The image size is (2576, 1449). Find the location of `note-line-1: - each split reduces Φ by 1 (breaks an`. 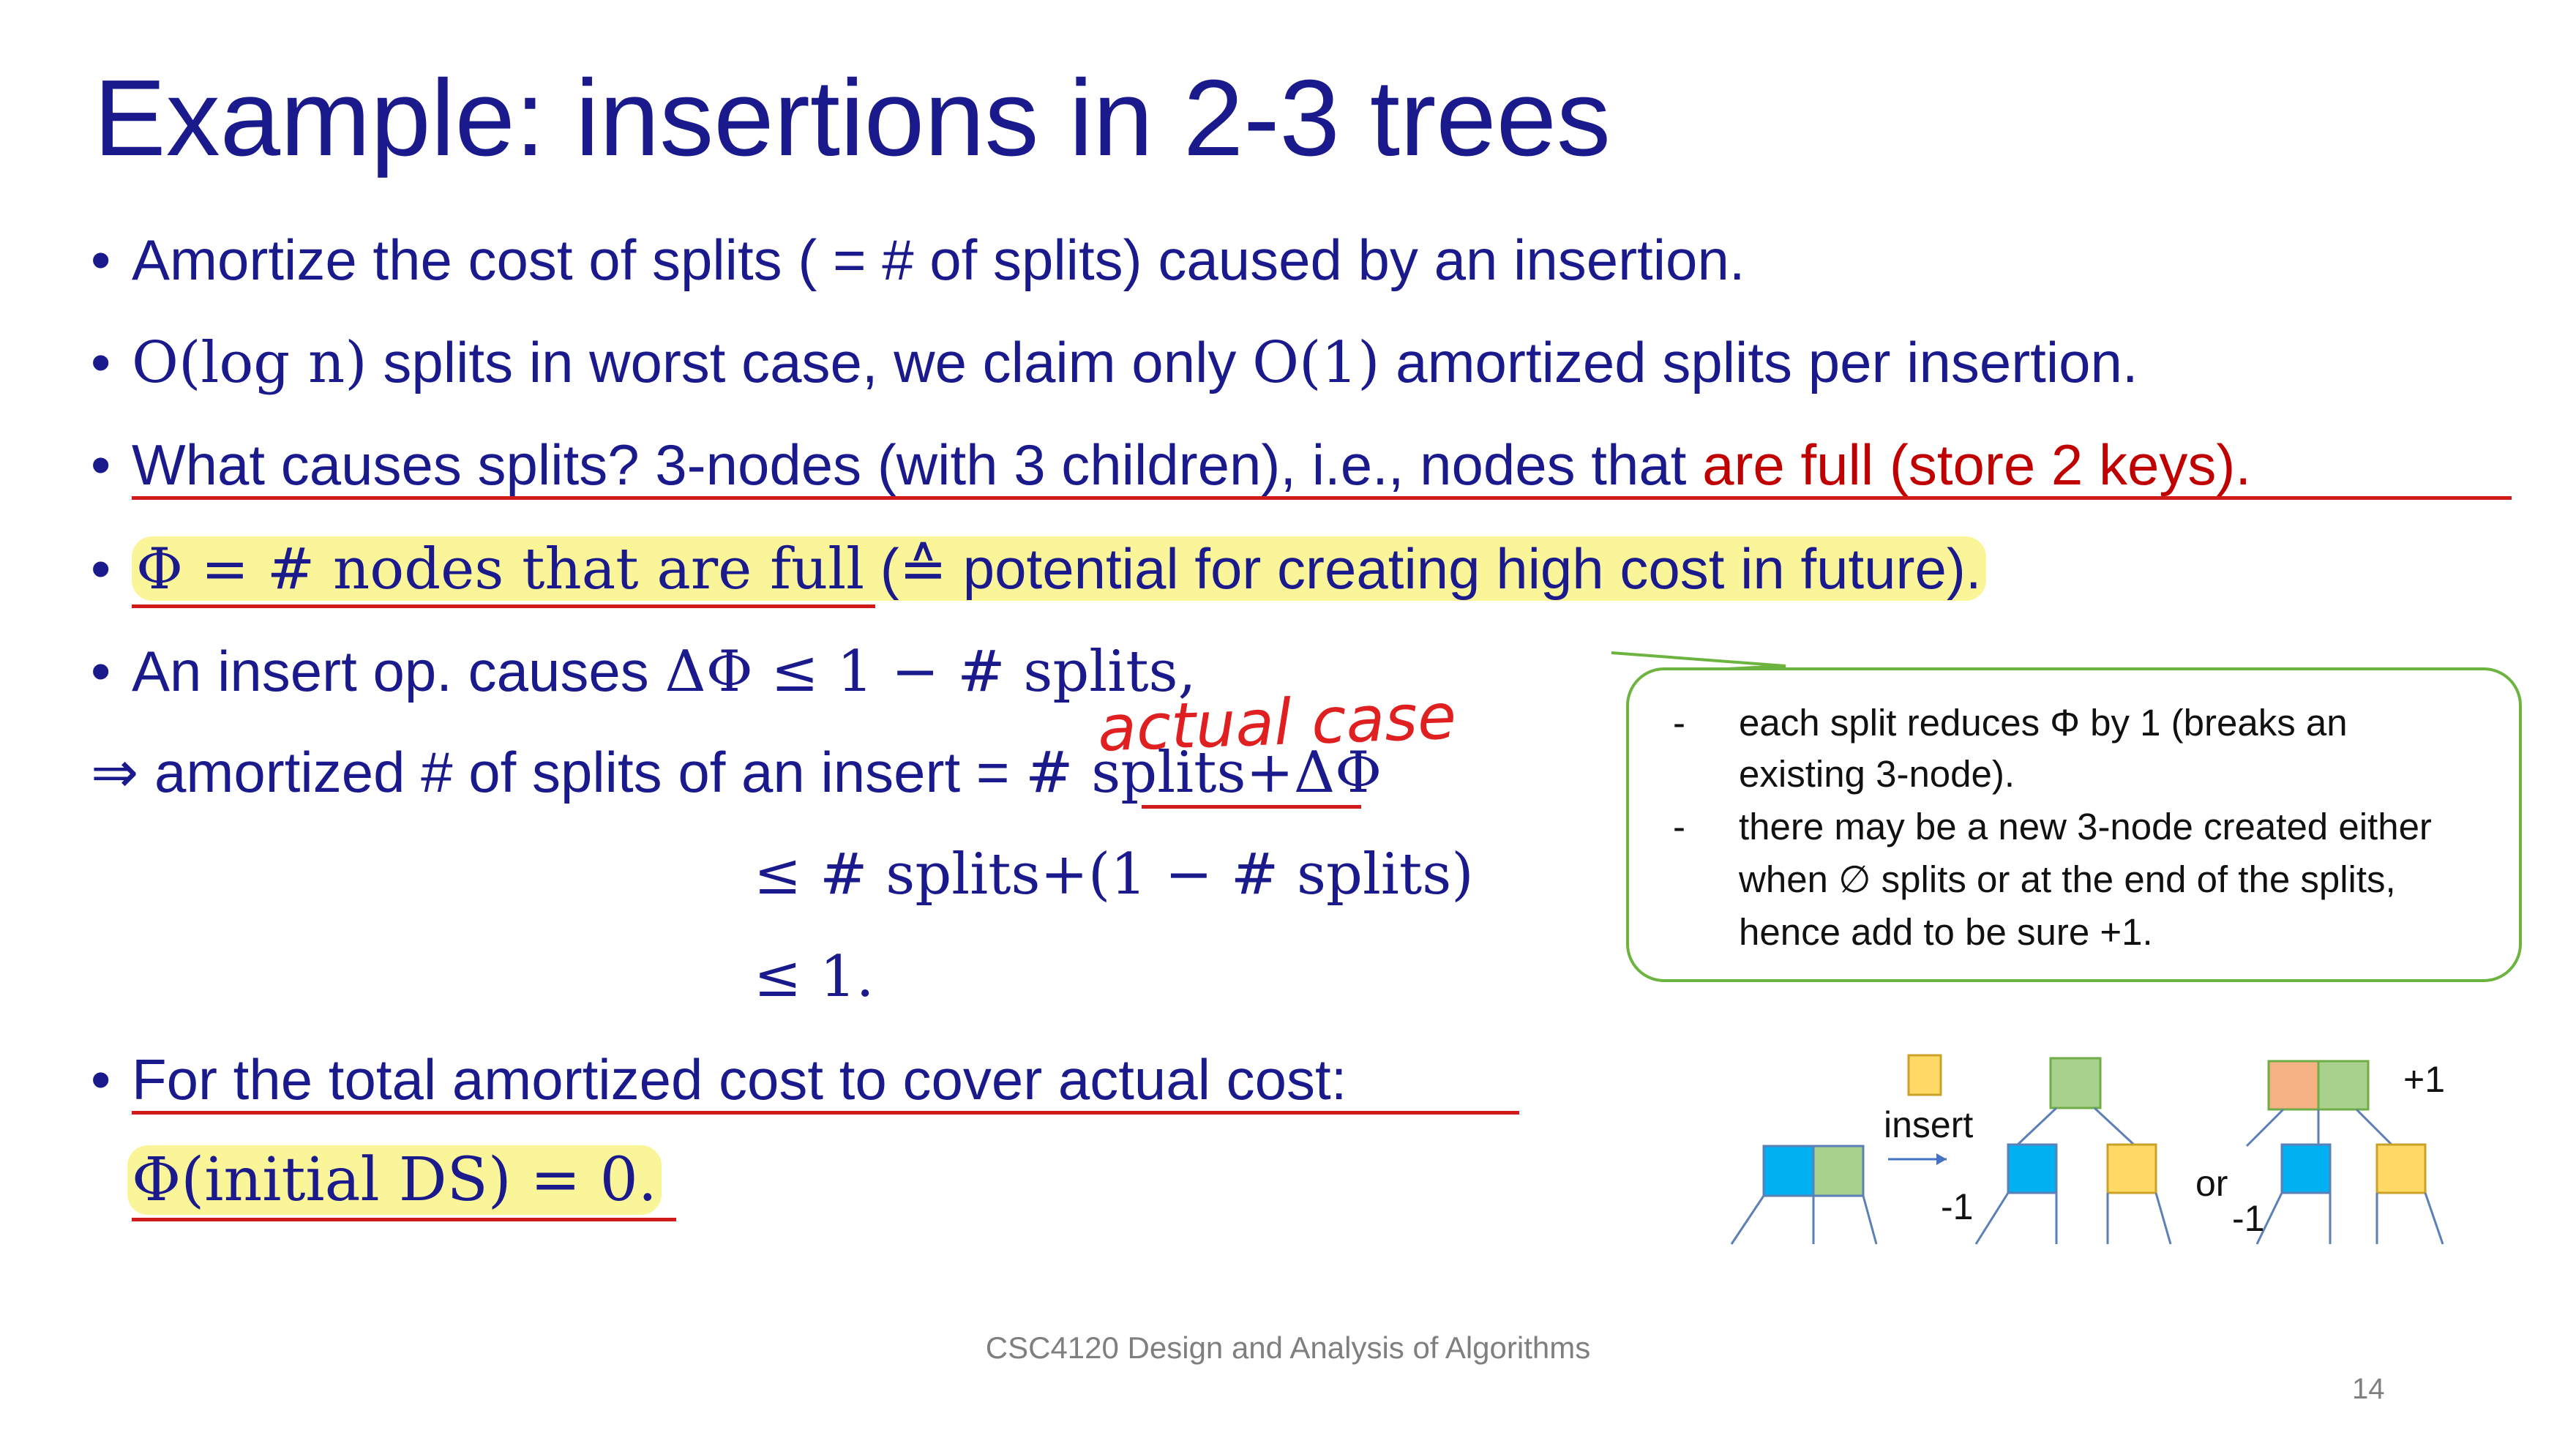

note-line-1: - each split reduces Φ by 1 (breaks an is located at coordinates (2010, 723).